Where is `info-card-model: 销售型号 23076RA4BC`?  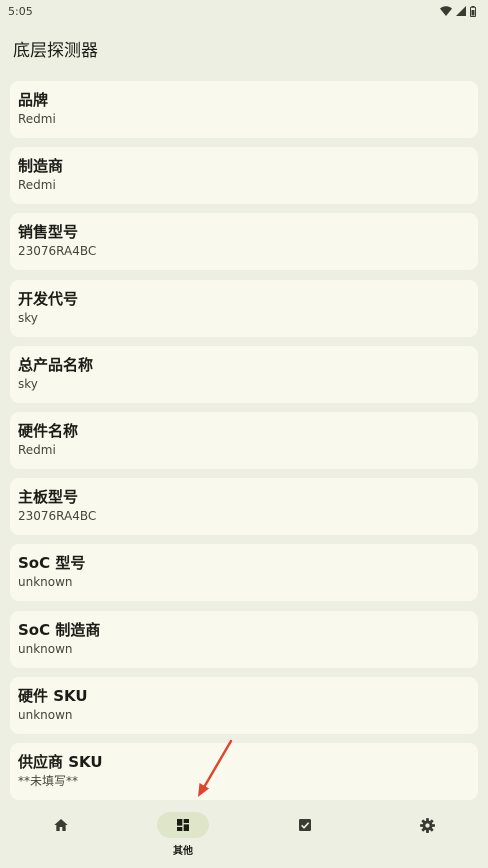
info-card-model: 销售型号 23076RA4BC is located at coordinates (244, 242).